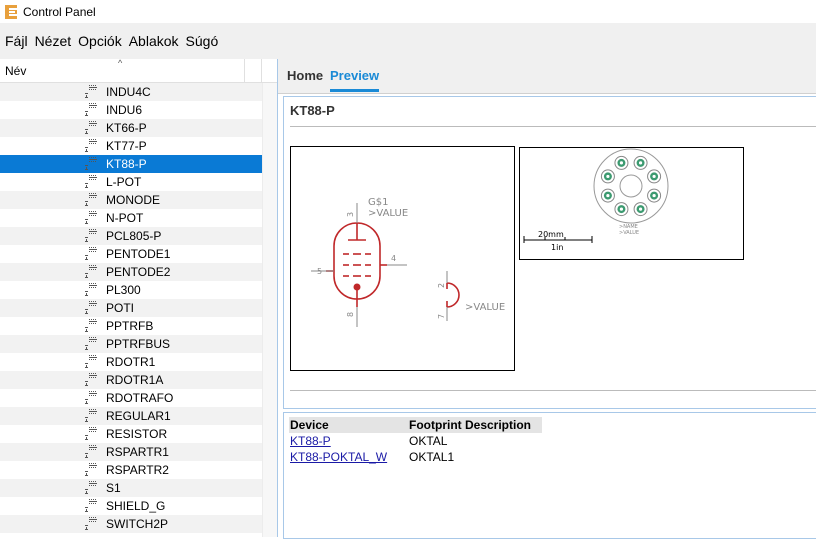  I want to click on eagle-app-icon, so click(11, 11).